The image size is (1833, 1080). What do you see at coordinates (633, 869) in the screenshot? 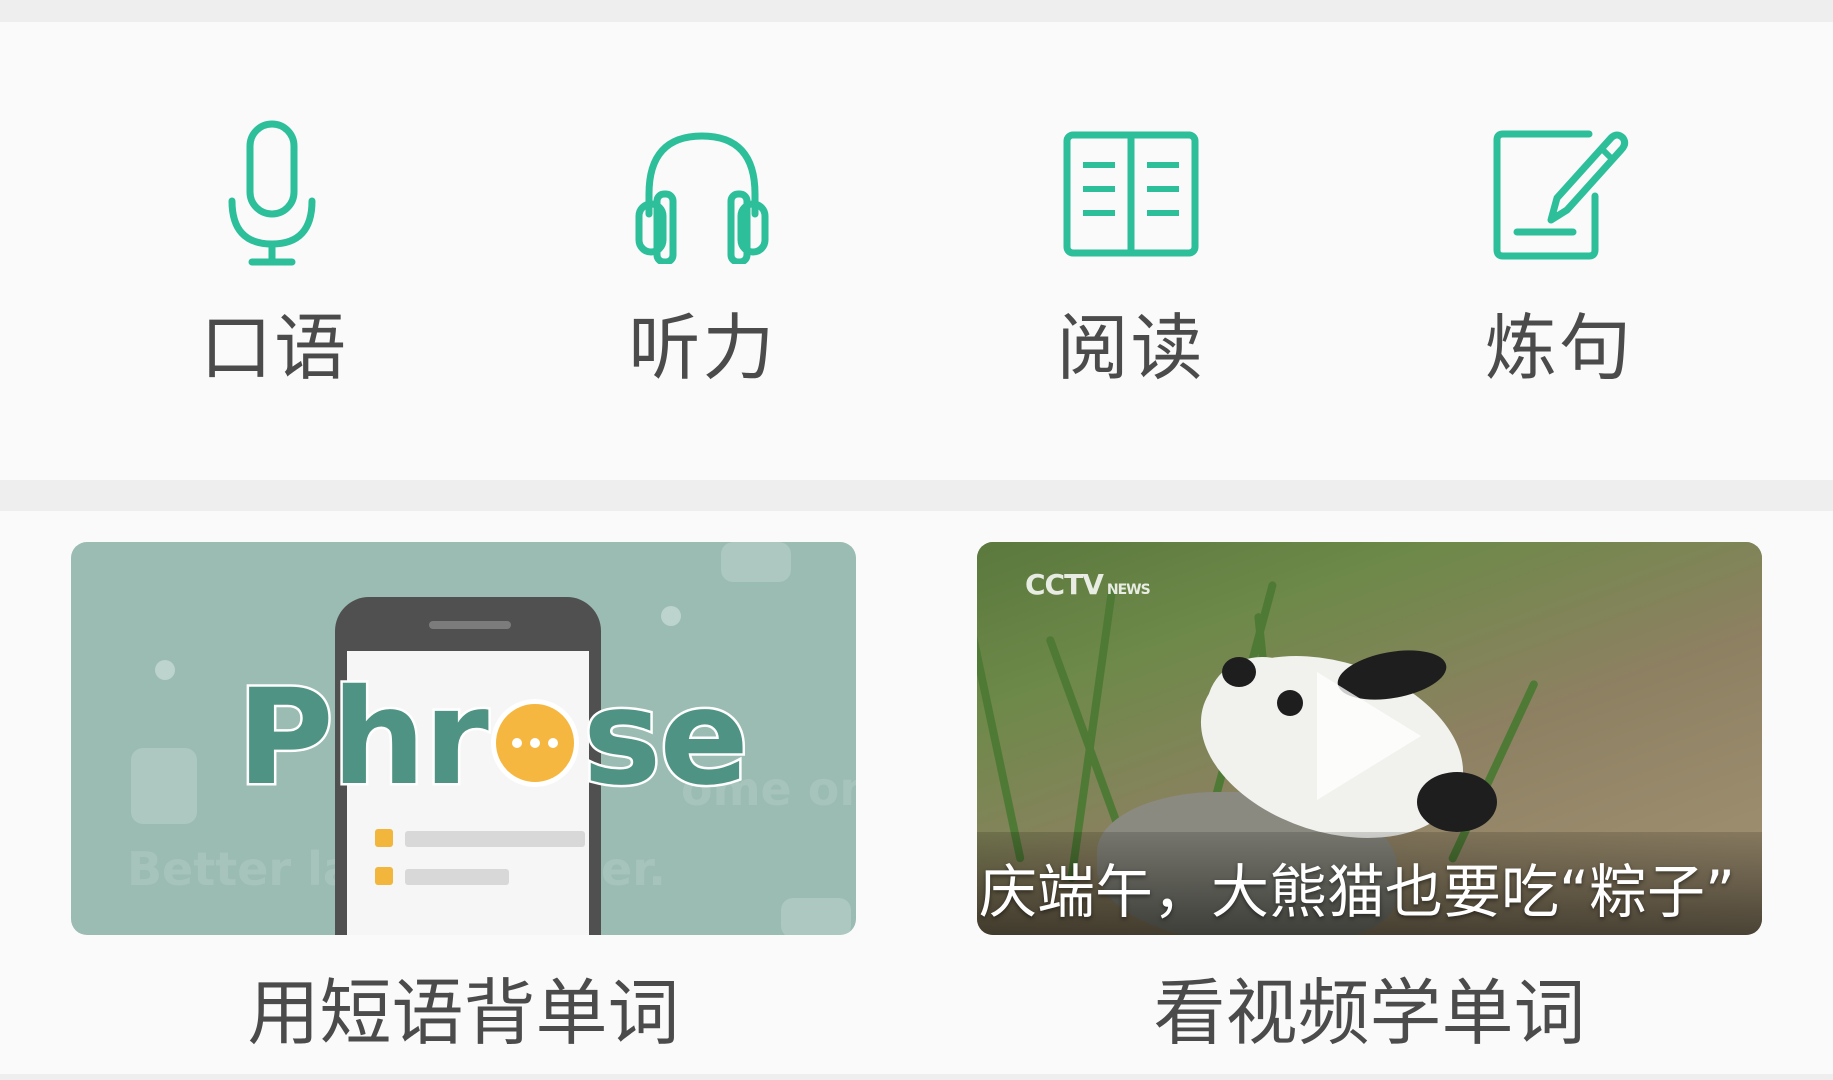
I see `background-text: er.` at bounding box center [633, 869].